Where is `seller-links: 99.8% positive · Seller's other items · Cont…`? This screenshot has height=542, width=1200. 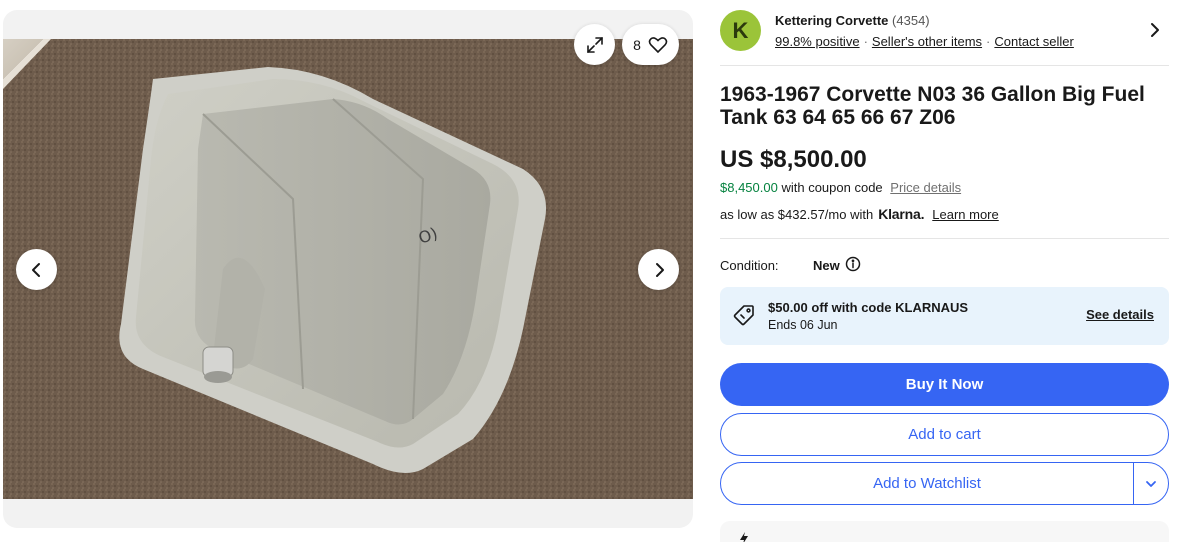 seller-links: 99.8% positive · Seller's other items · Cont… is located at coordinates (924, 41).